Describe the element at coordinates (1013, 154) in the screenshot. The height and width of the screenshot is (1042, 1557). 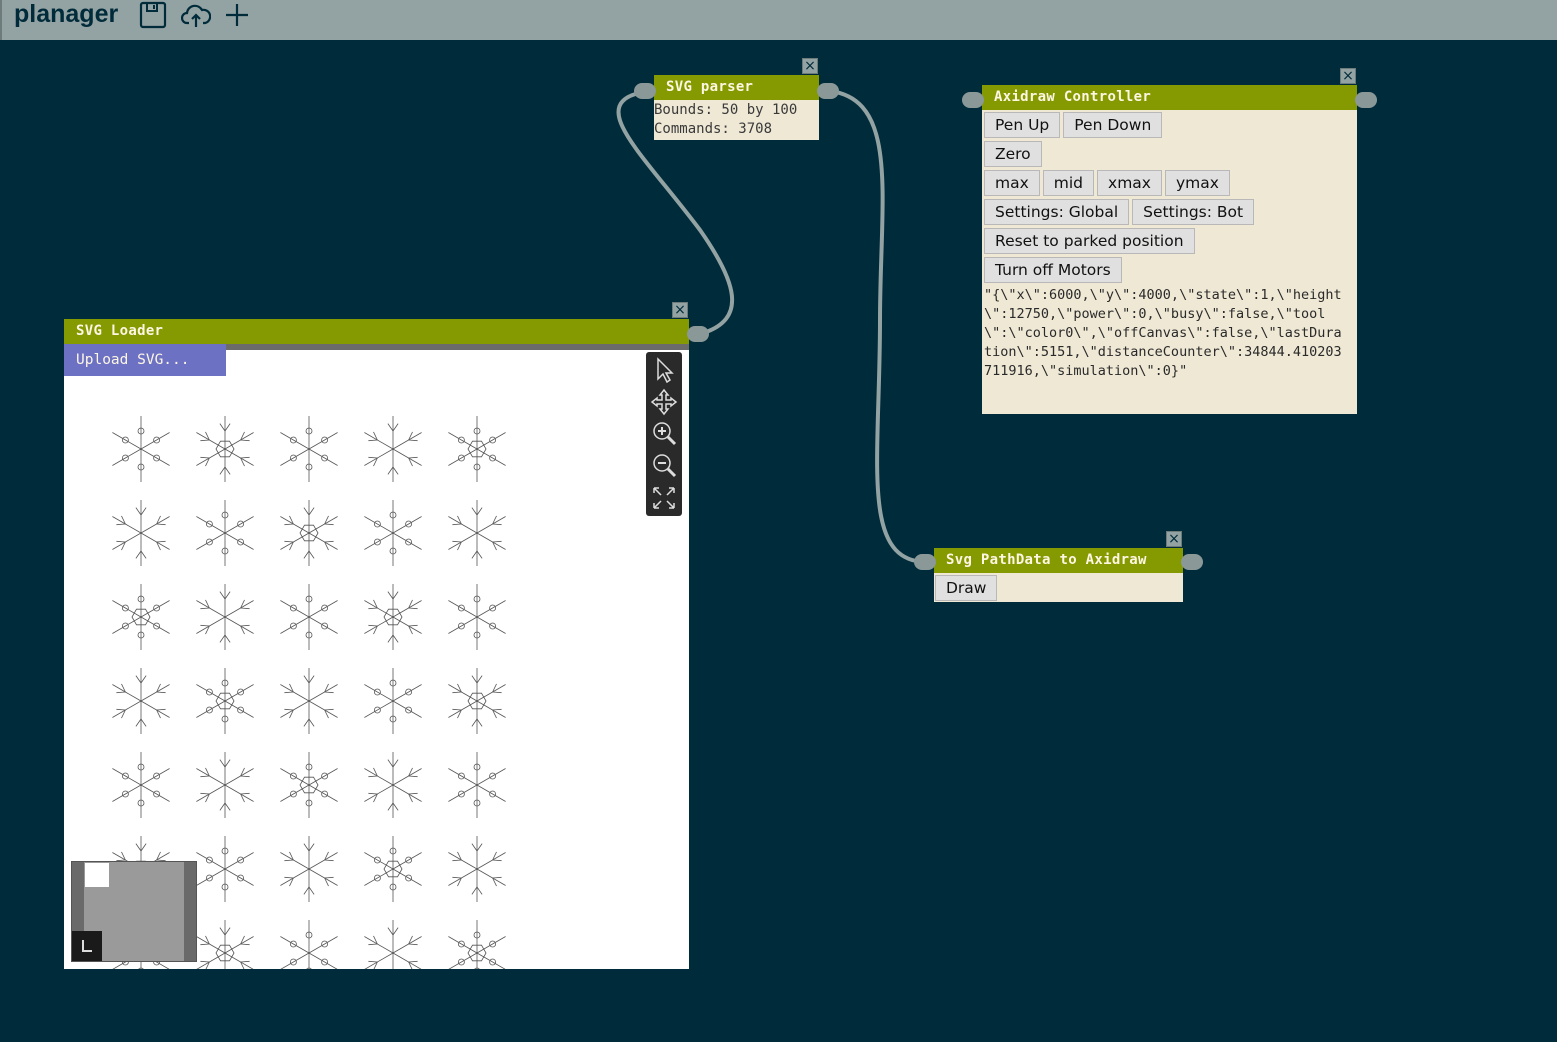
I see `zero-button: Zero` at that location.